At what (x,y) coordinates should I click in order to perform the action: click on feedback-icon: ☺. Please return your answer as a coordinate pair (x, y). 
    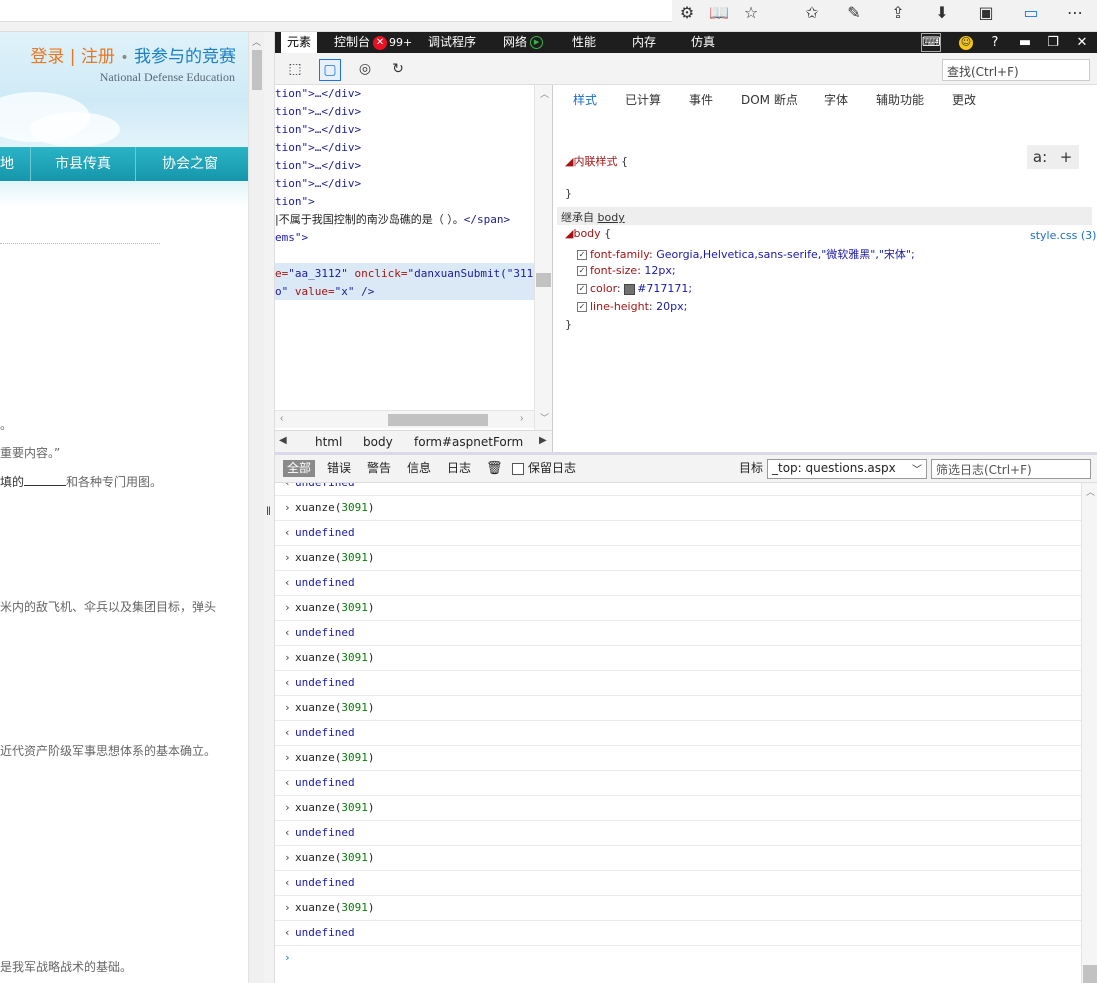
    Looking at the image, I should click on (966, 42).